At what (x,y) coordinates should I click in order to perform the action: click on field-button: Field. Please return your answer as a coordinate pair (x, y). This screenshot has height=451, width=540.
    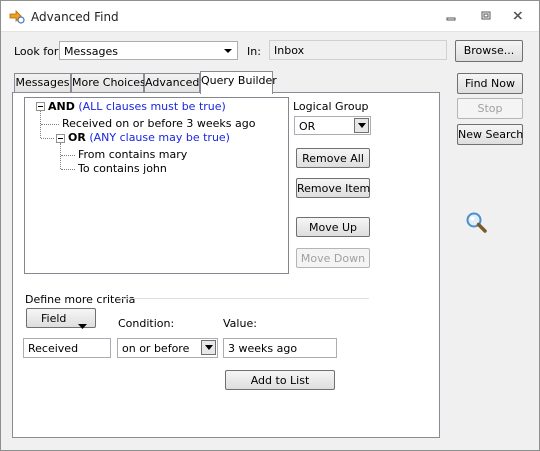
    Looking at the image, I should click on (61, 318).